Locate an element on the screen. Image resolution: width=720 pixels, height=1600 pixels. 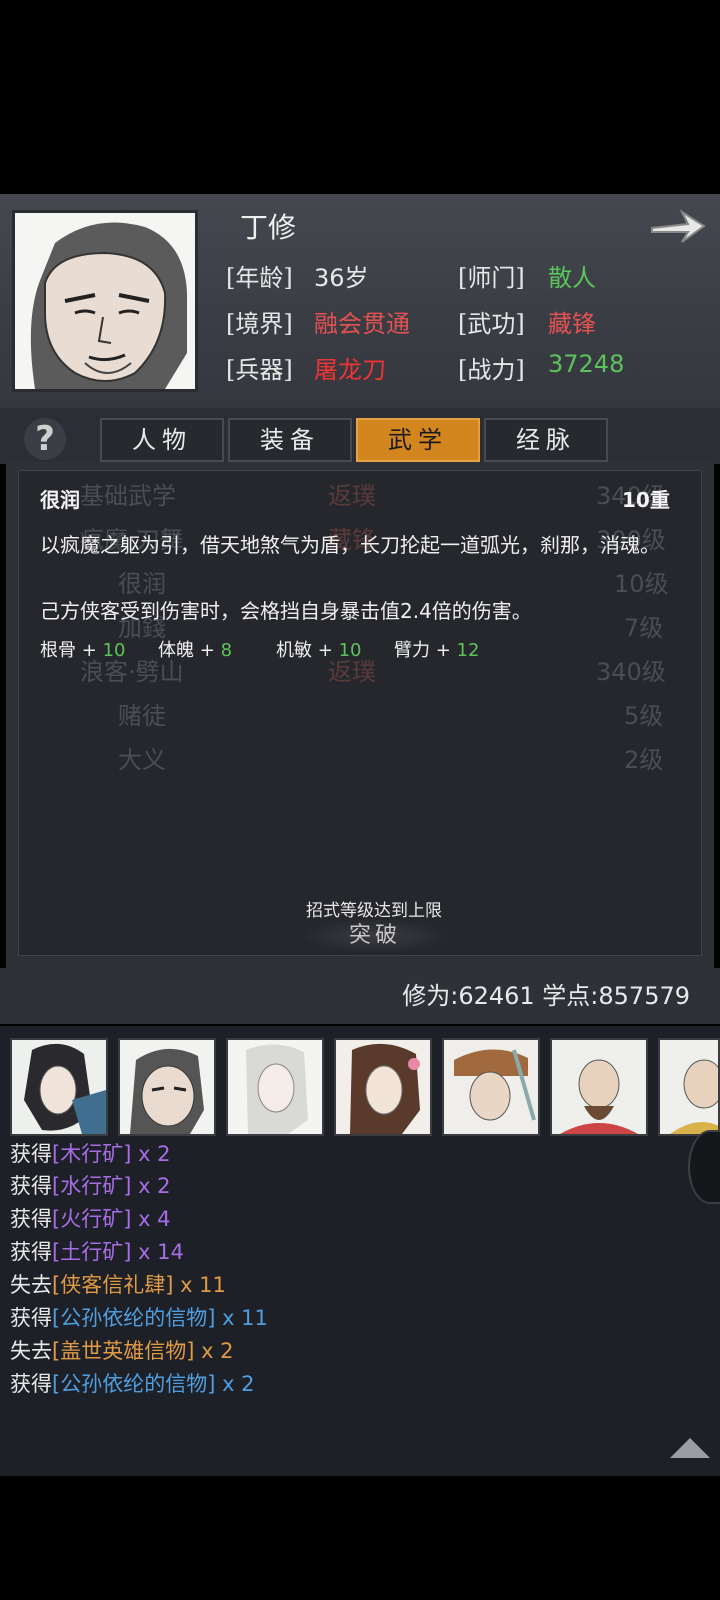
character-name: 丁修 is located at coordinates (268, 227).